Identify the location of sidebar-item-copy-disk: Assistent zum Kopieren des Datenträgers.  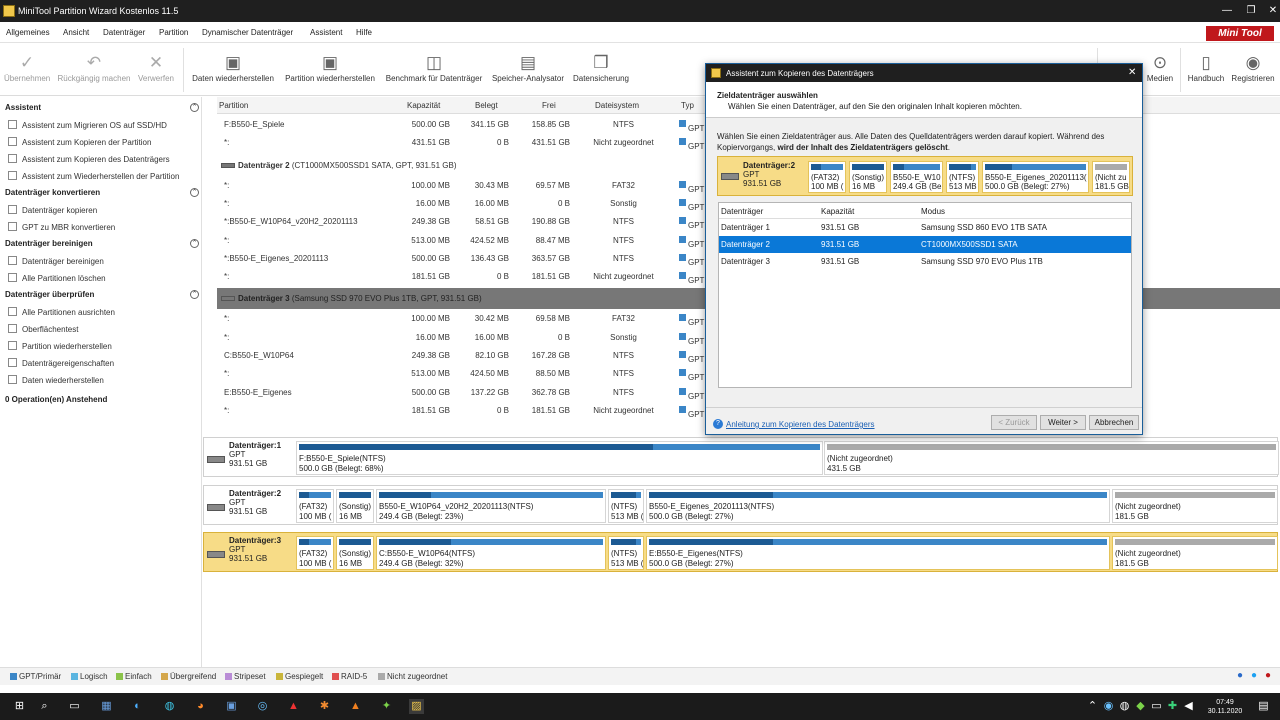
(89, 159).